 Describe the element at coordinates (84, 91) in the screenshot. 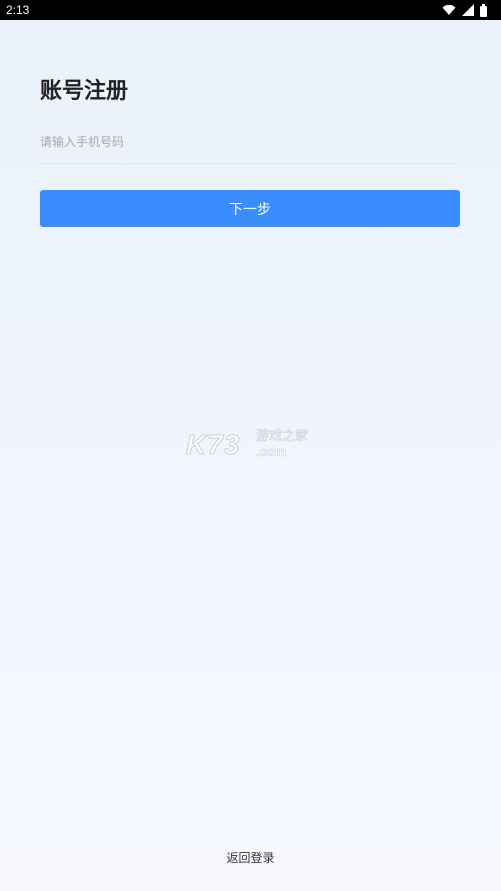

I see `page-title: 账号注册` at that location.